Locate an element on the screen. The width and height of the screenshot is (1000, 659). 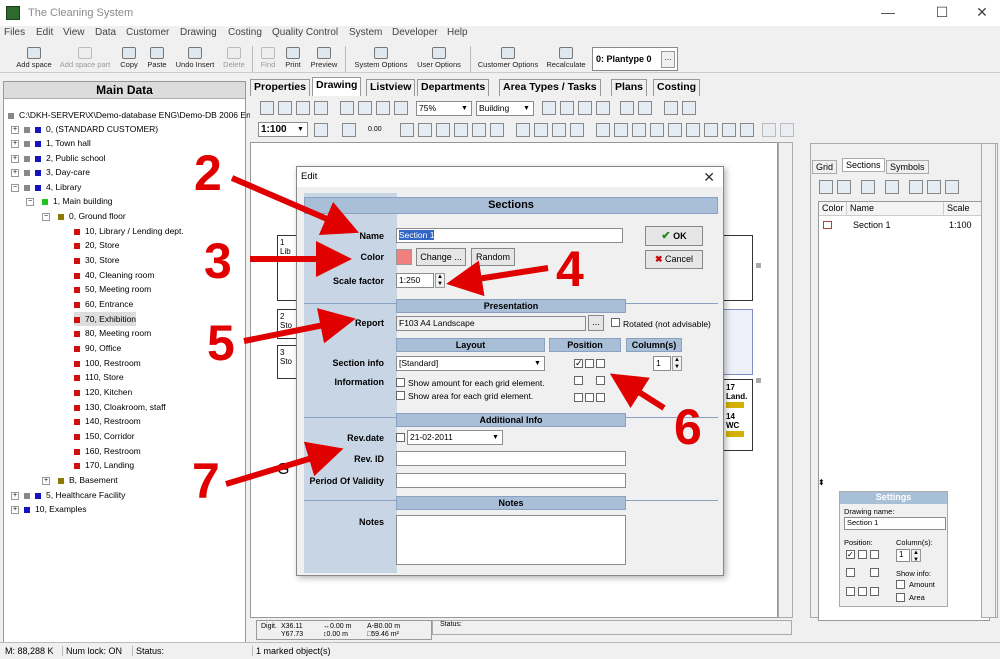
numlock-status: Num lock: ON is located at coordinates (92, 651).